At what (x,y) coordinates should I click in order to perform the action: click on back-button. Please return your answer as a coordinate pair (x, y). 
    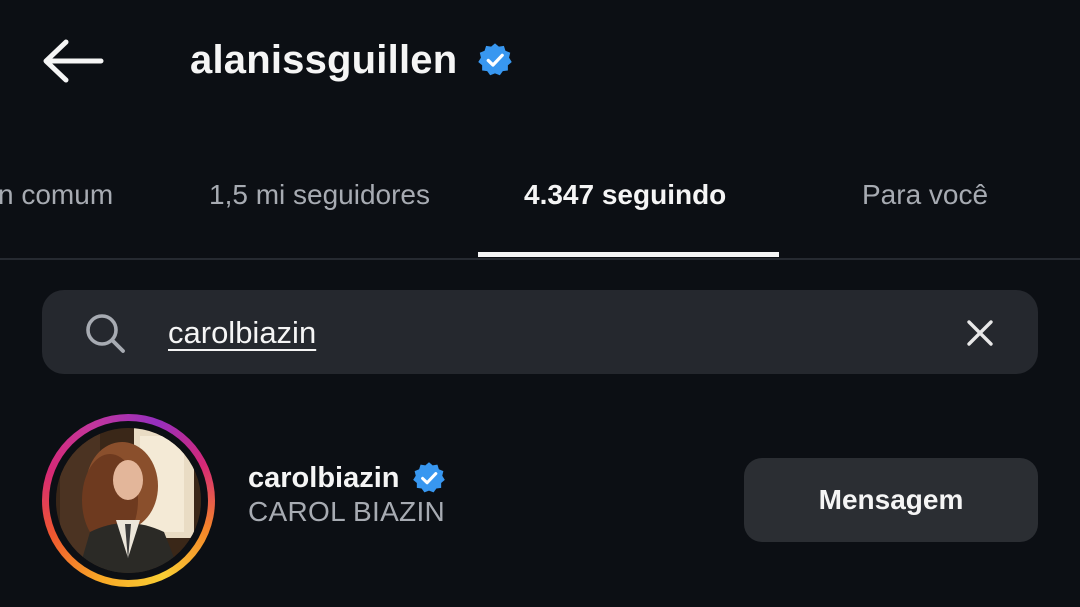
    Looking at the image, I should click on (73, 61).